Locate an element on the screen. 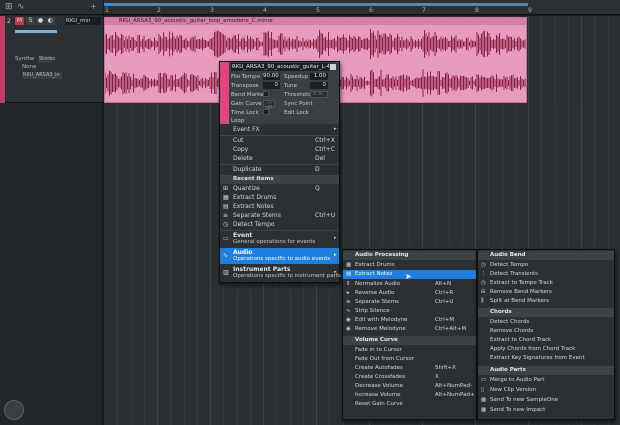 This screenshot has width=620, height=425. submenu-fade-out: Fade Out from Cursor is located at coordinates (409, 359).